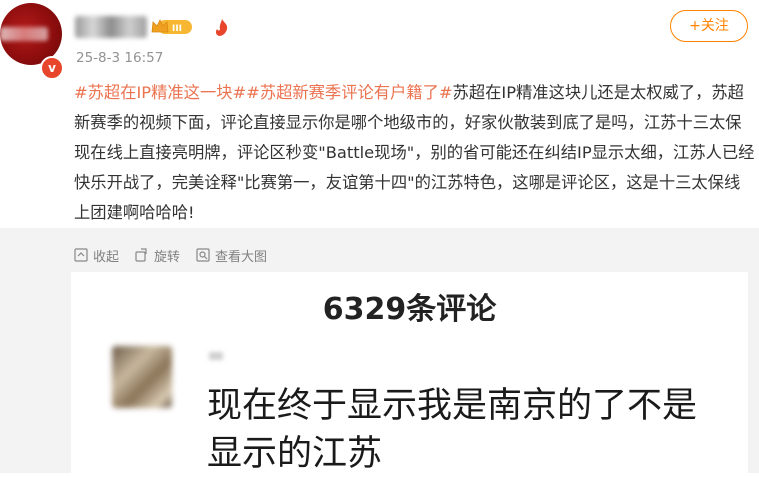 The width and height of the screenshot is (759, 478). What do you see at coordinates (452, 430) in the screenshot?
I see `comment-text: 现在终于显示我是南京的了不是显示的江苏` at bounding box center [452, 430].